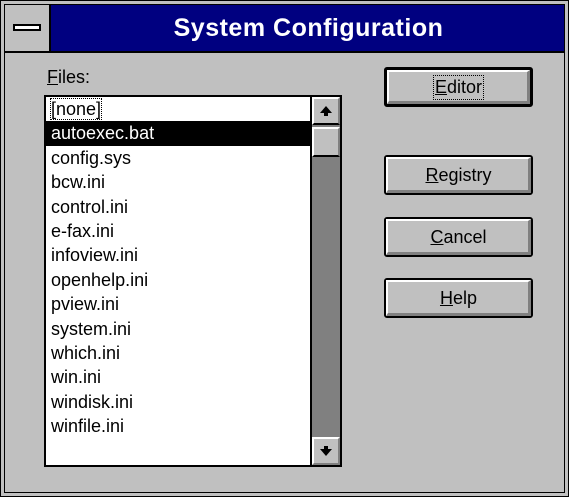 This screenshot has height=497, width=569. I want to click on file-list-item: e-fax.ini, so click(178, 231).